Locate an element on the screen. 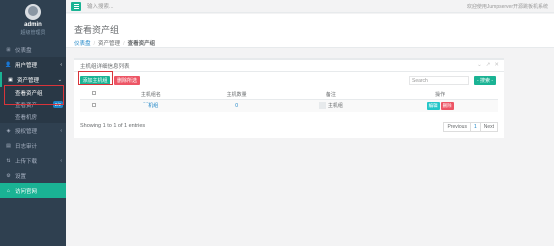 This screenshot has height=246, width=554. pagination-next: Next is located at coordinates (488, 127).